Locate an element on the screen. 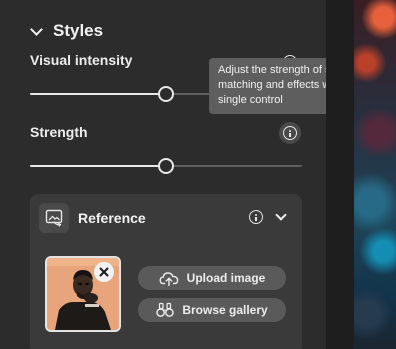  strength-info-button is located at coordinates (290, 133).